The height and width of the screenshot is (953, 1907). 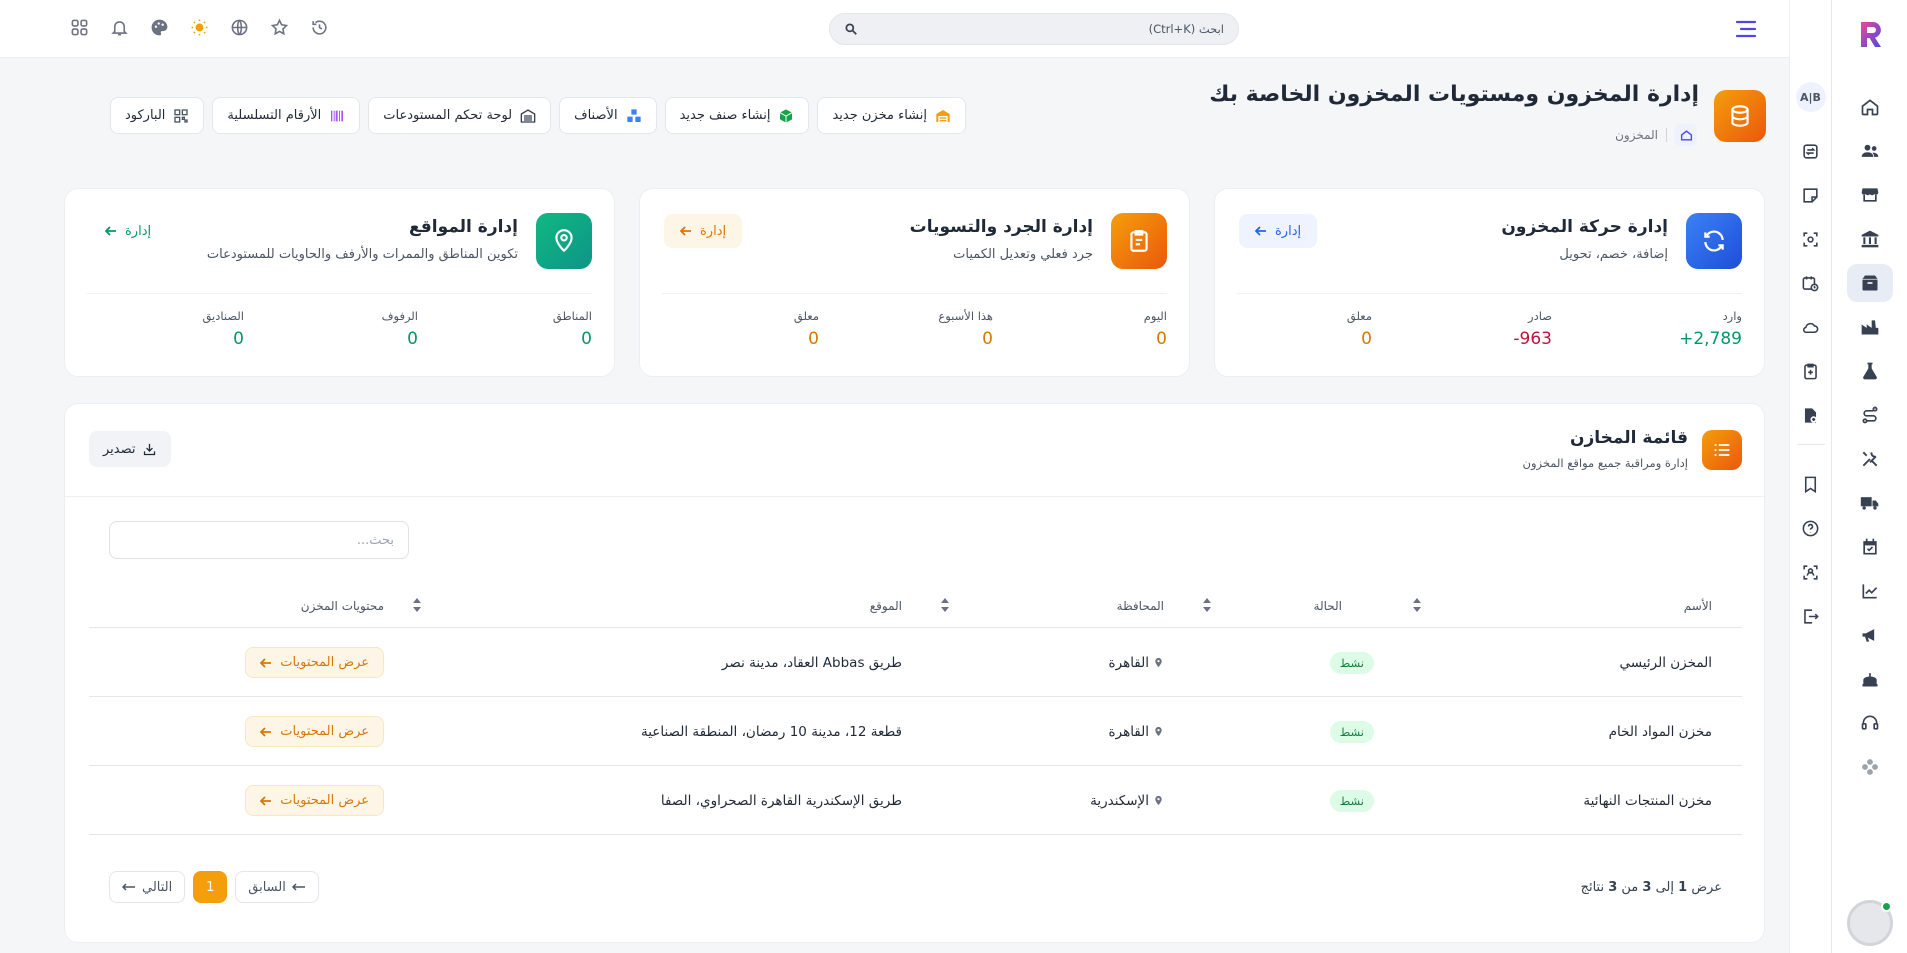 I want to click on serial-numbers-label: الأرقام التسلسلية, so click(x=274, y=115).